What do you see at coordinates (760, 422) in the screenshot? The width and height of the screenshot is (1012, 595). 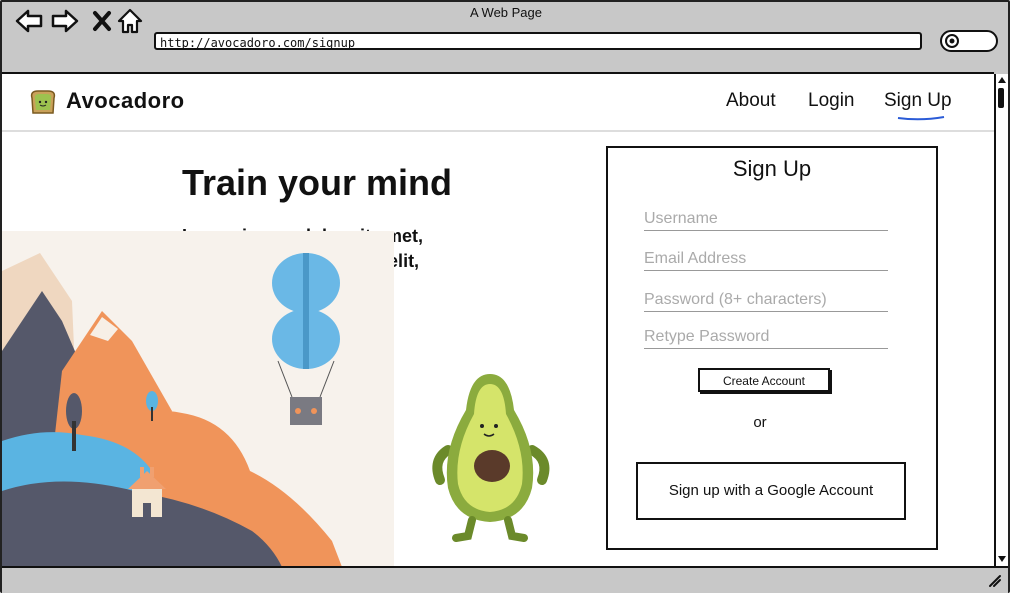 I see `or-divider: or` at bounding box center [760, 422].